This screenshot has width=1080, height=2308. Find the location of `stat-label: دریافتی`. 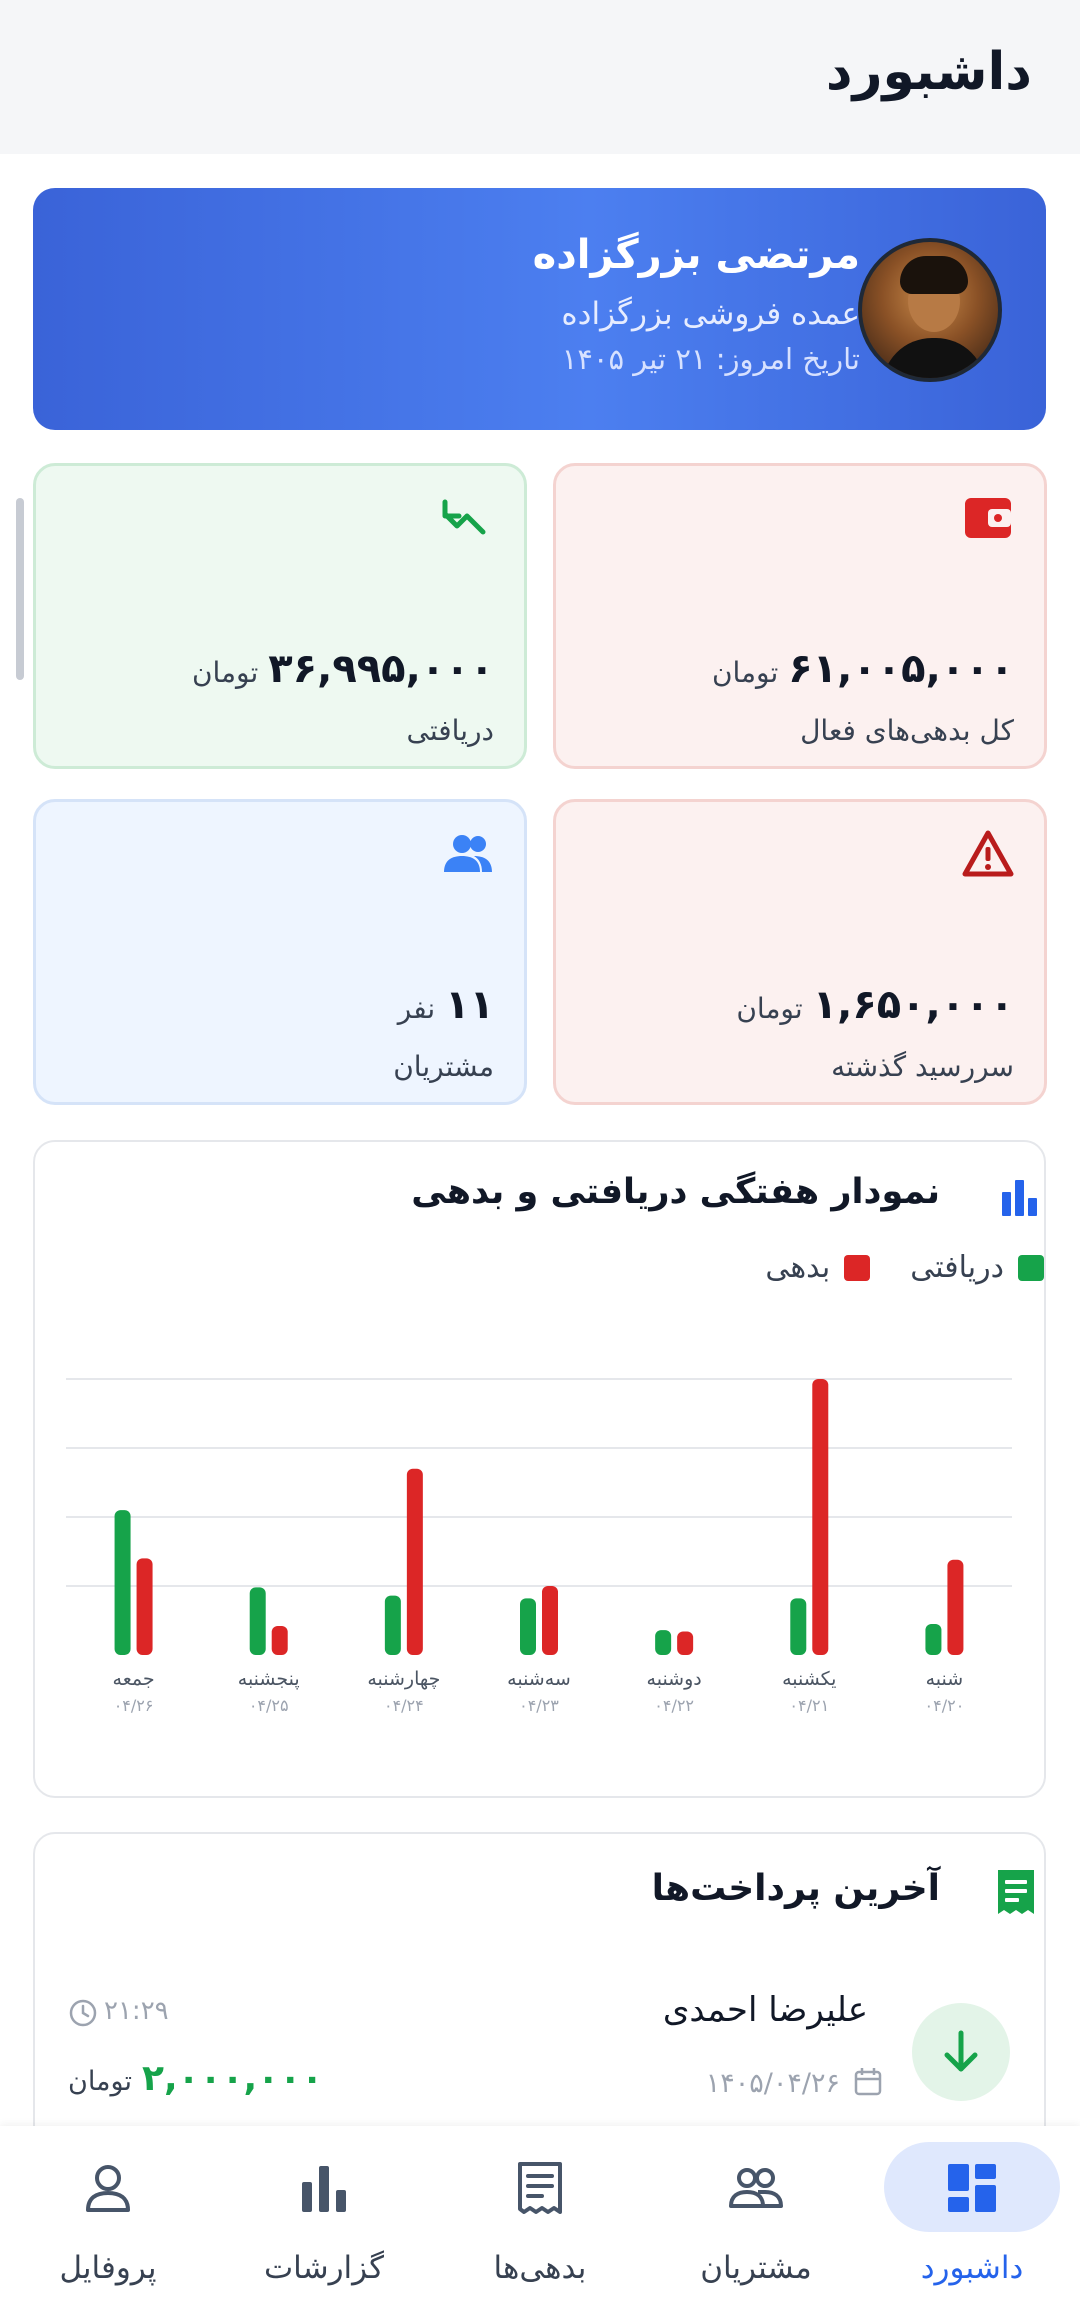

stat-label: دریافتی is located at coordinates (450, 730).